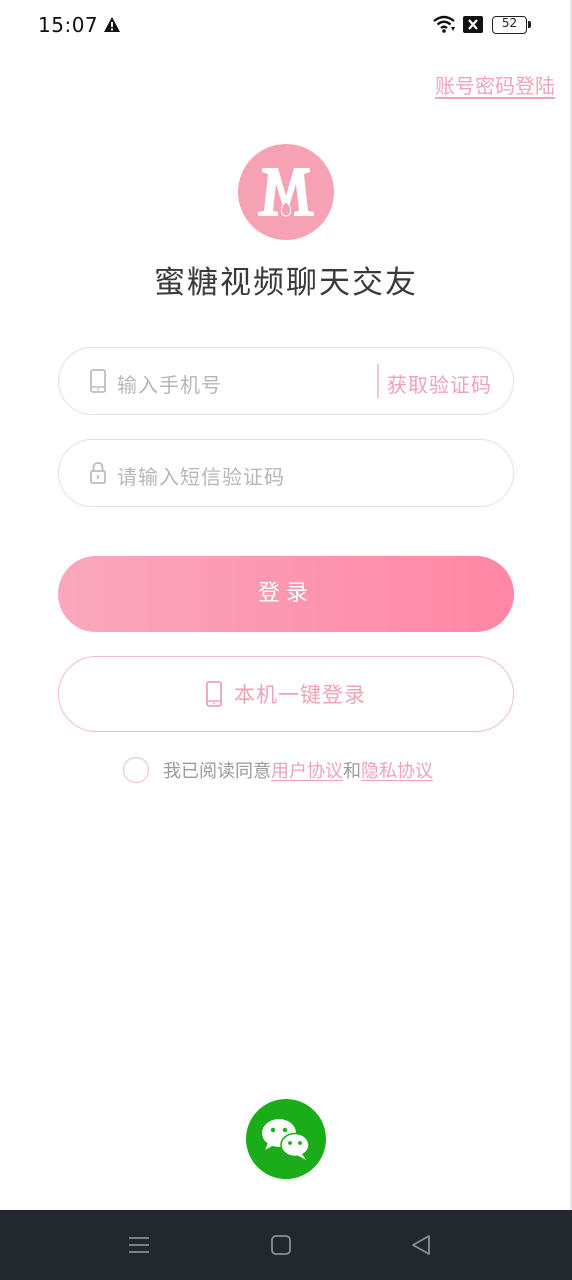 Image resolution: width=572 pixels, height=1280 pixels. What do you see at coordinates (286, 26) in the screenshot?
I see `status-bar: 15:07 52` at bounding box center [286, 26].